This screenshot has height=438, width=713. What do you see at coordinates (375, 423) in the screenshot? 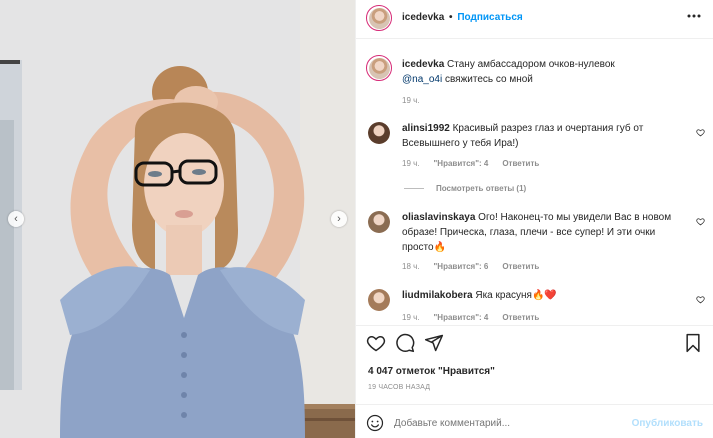
I see `smile-icon` at bounding box center [375, 423].